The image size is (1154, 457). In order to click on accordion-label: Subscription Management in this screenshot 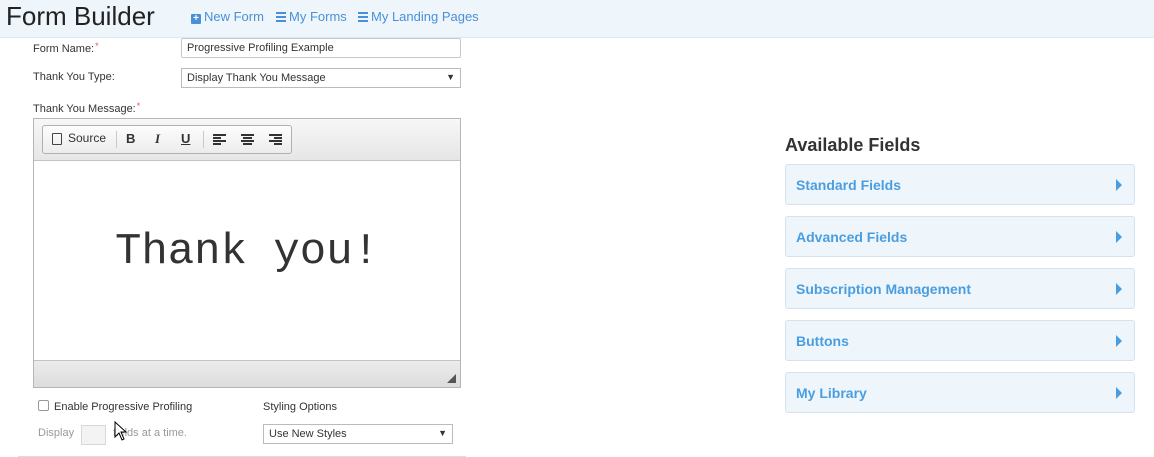, I will do `click(884, 289)`.